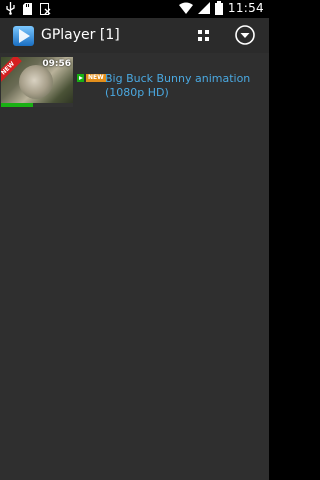 This screenshot has height=480, width=320. Describe the element at coordinates (80, 78) in the screenshot. I see `play-badge-icon` at that location.